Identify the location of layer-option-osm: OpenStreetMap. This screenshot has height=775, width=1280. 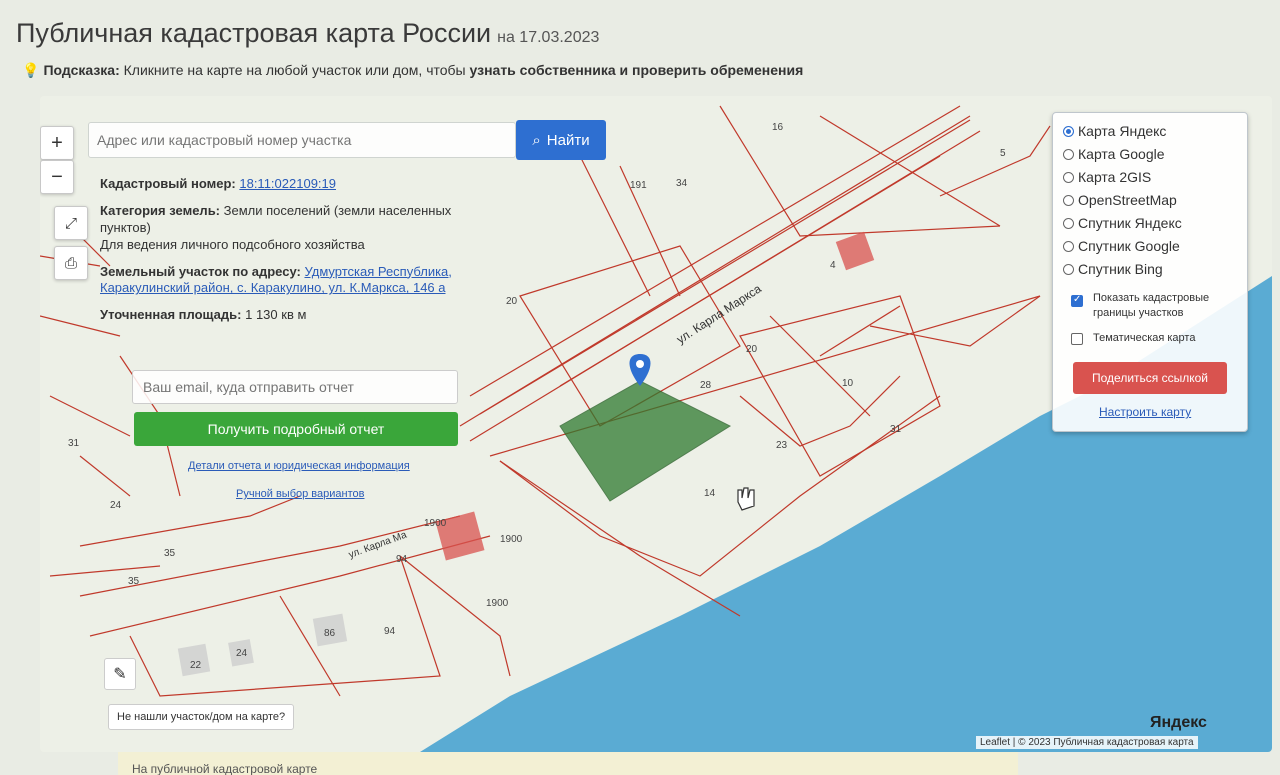
(1120, 200).